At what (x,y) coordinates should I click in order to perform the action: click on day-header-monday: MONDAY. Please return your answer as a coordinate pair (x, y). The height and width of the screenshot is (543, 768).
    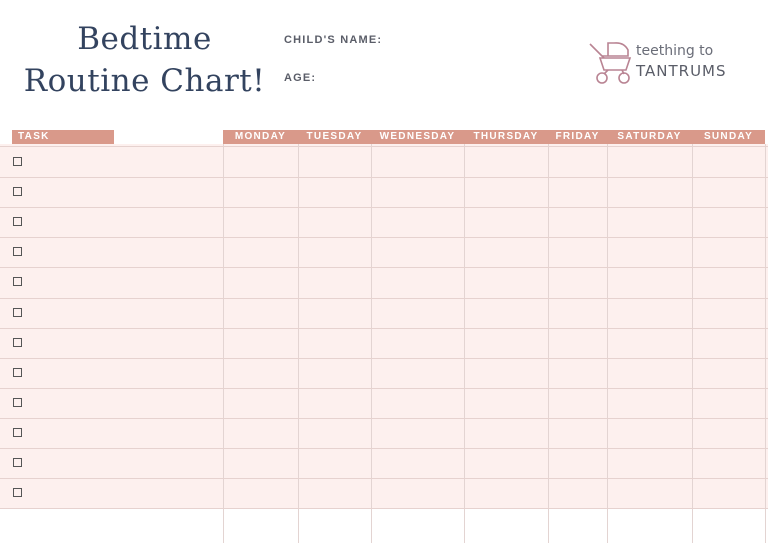
    Looking at the image, I should click on (260, 136).